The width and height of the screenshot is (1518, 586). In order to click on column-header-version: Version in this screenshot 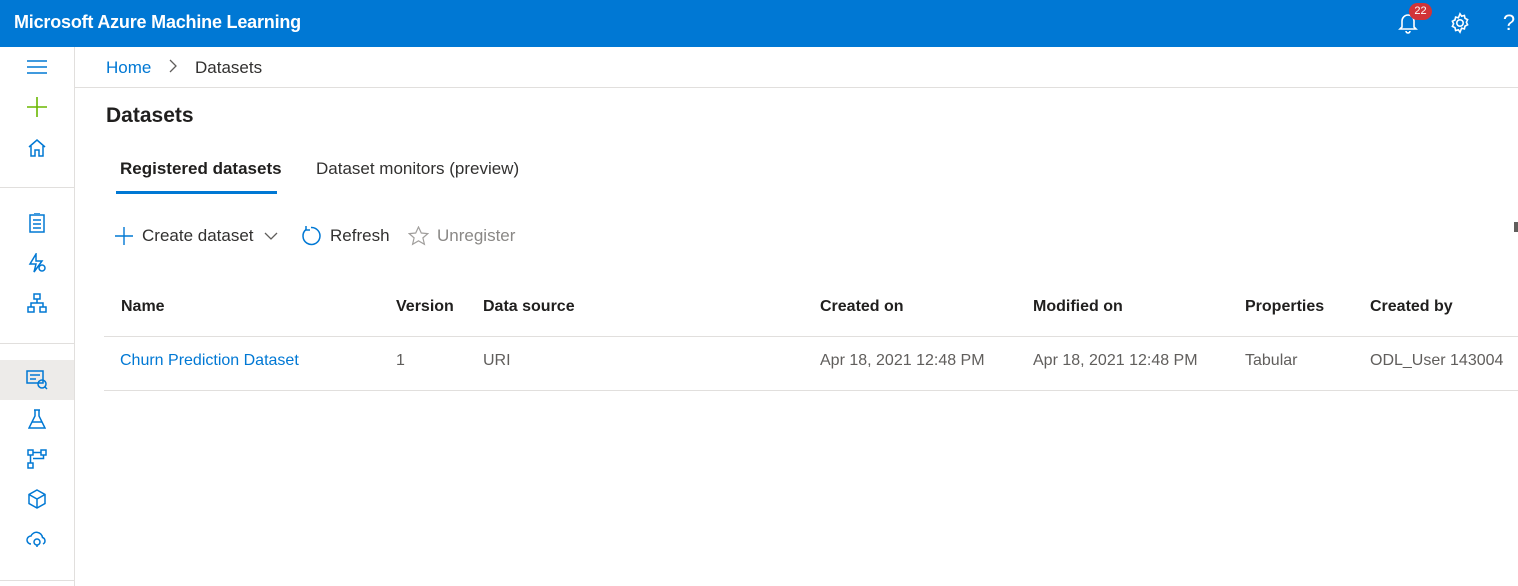, I will do `click(425, 307)`.